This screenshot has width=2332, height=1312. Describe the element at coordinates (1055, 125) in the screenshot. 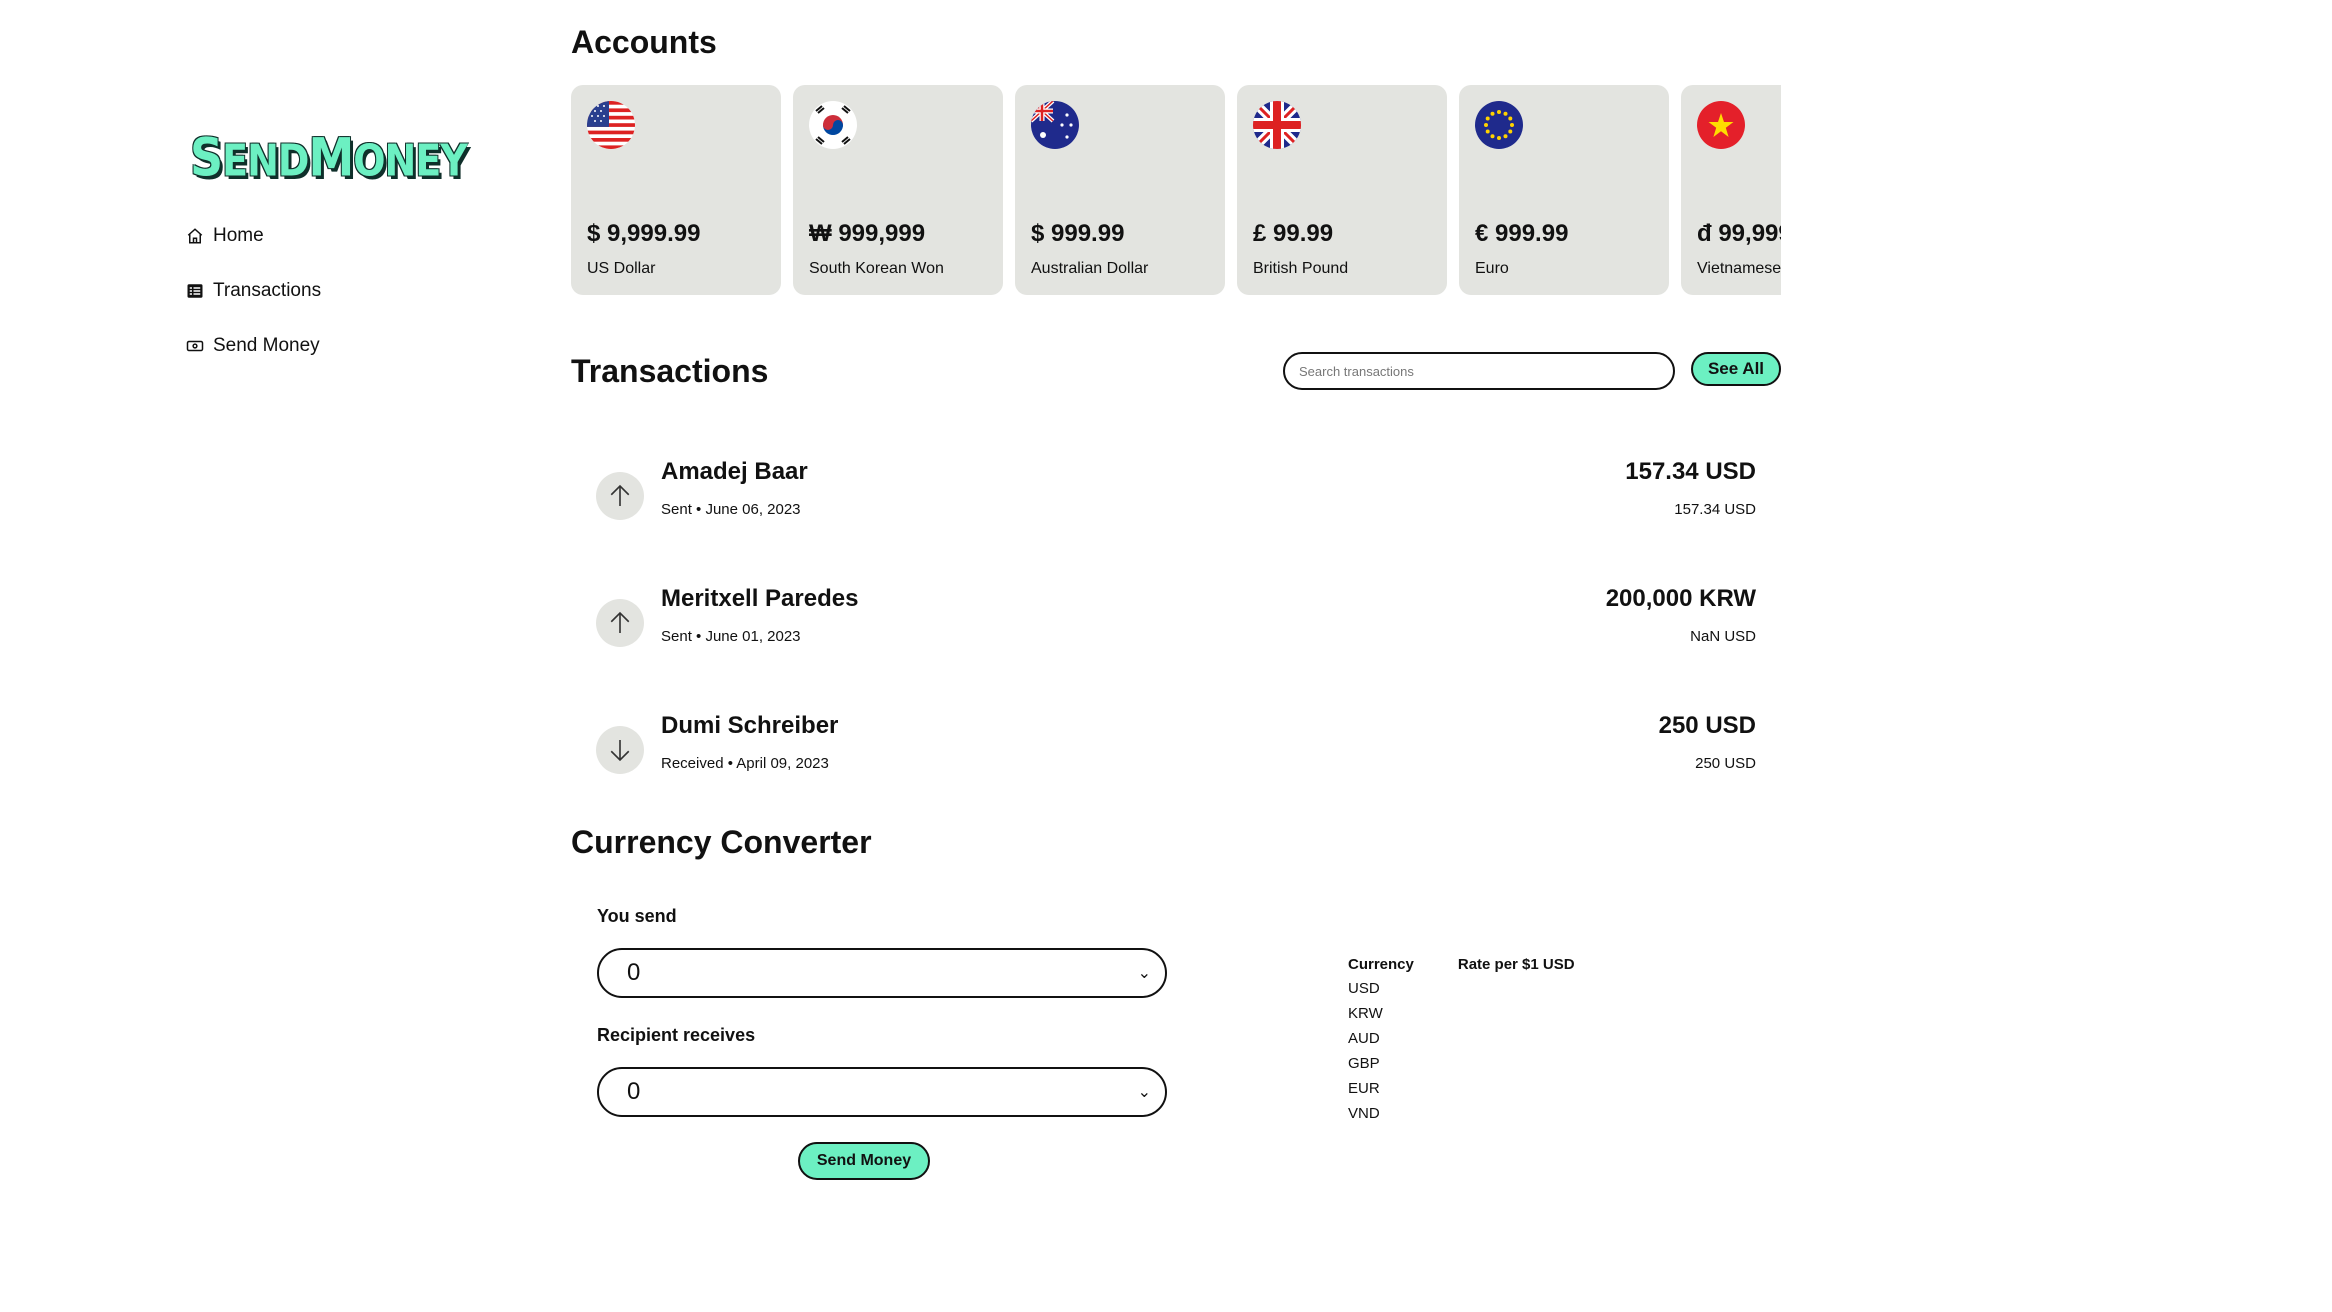

I see `au-flag-icon` at that location.